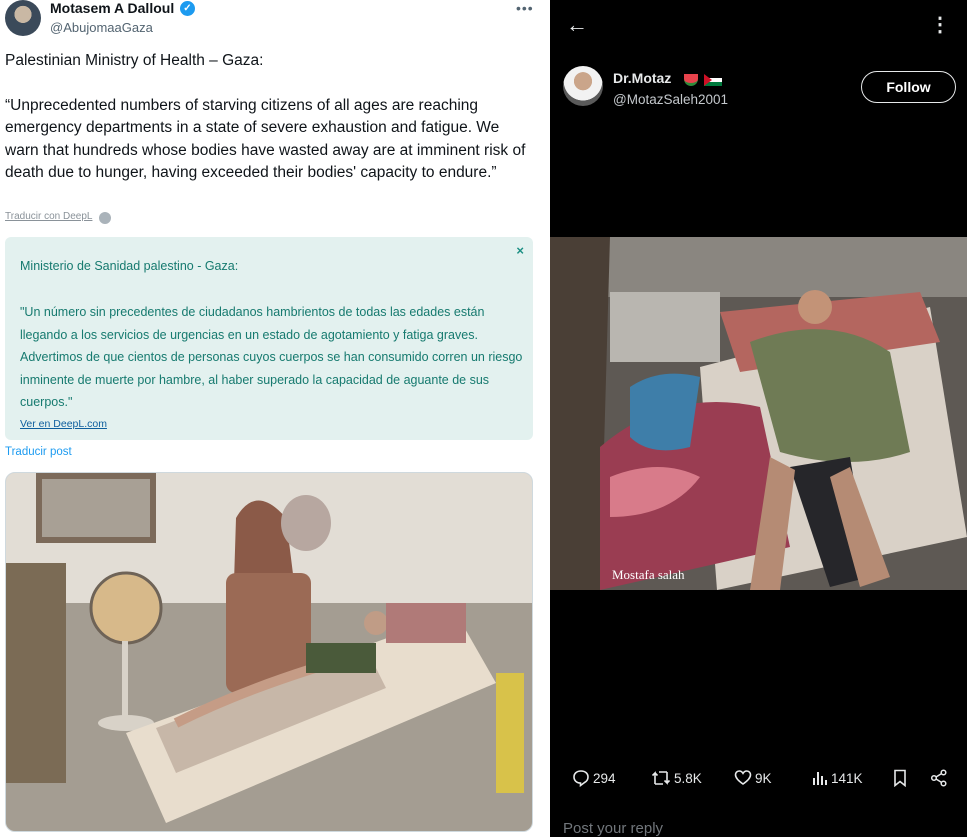 The width and height of the screenshot is (967, 837). I want to click on repost-count: 5.8K, so click(688, 778).